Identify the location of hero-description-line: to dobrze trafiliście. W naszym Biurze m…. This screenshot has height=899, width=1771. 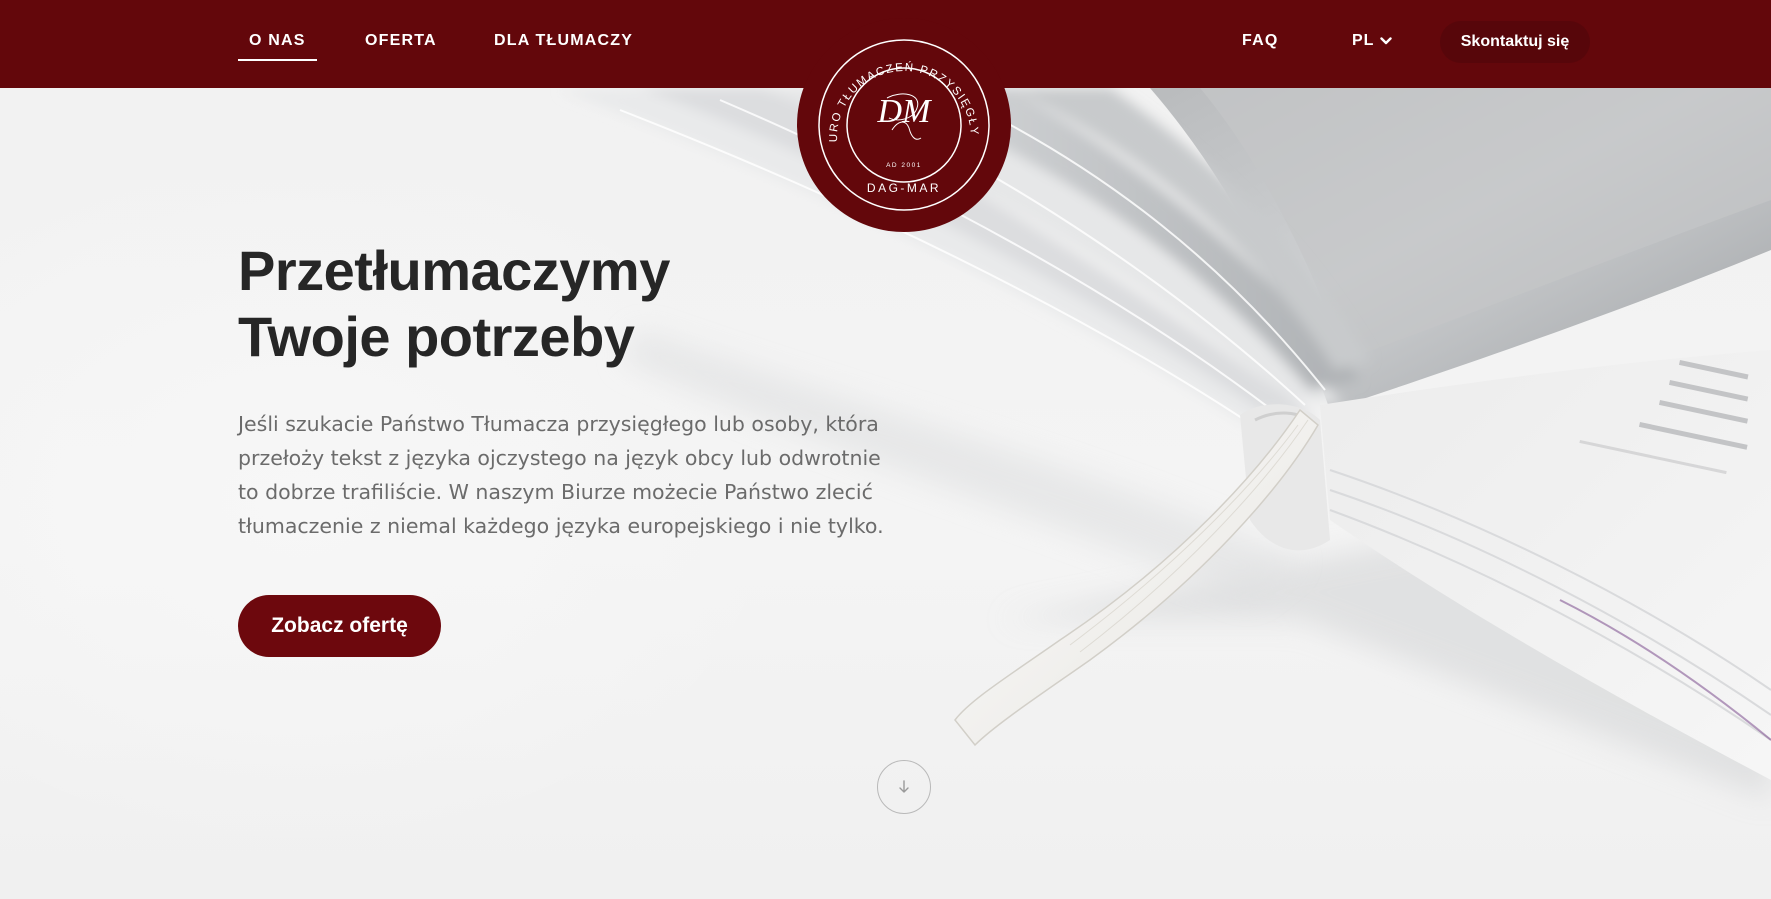
(555, 492).